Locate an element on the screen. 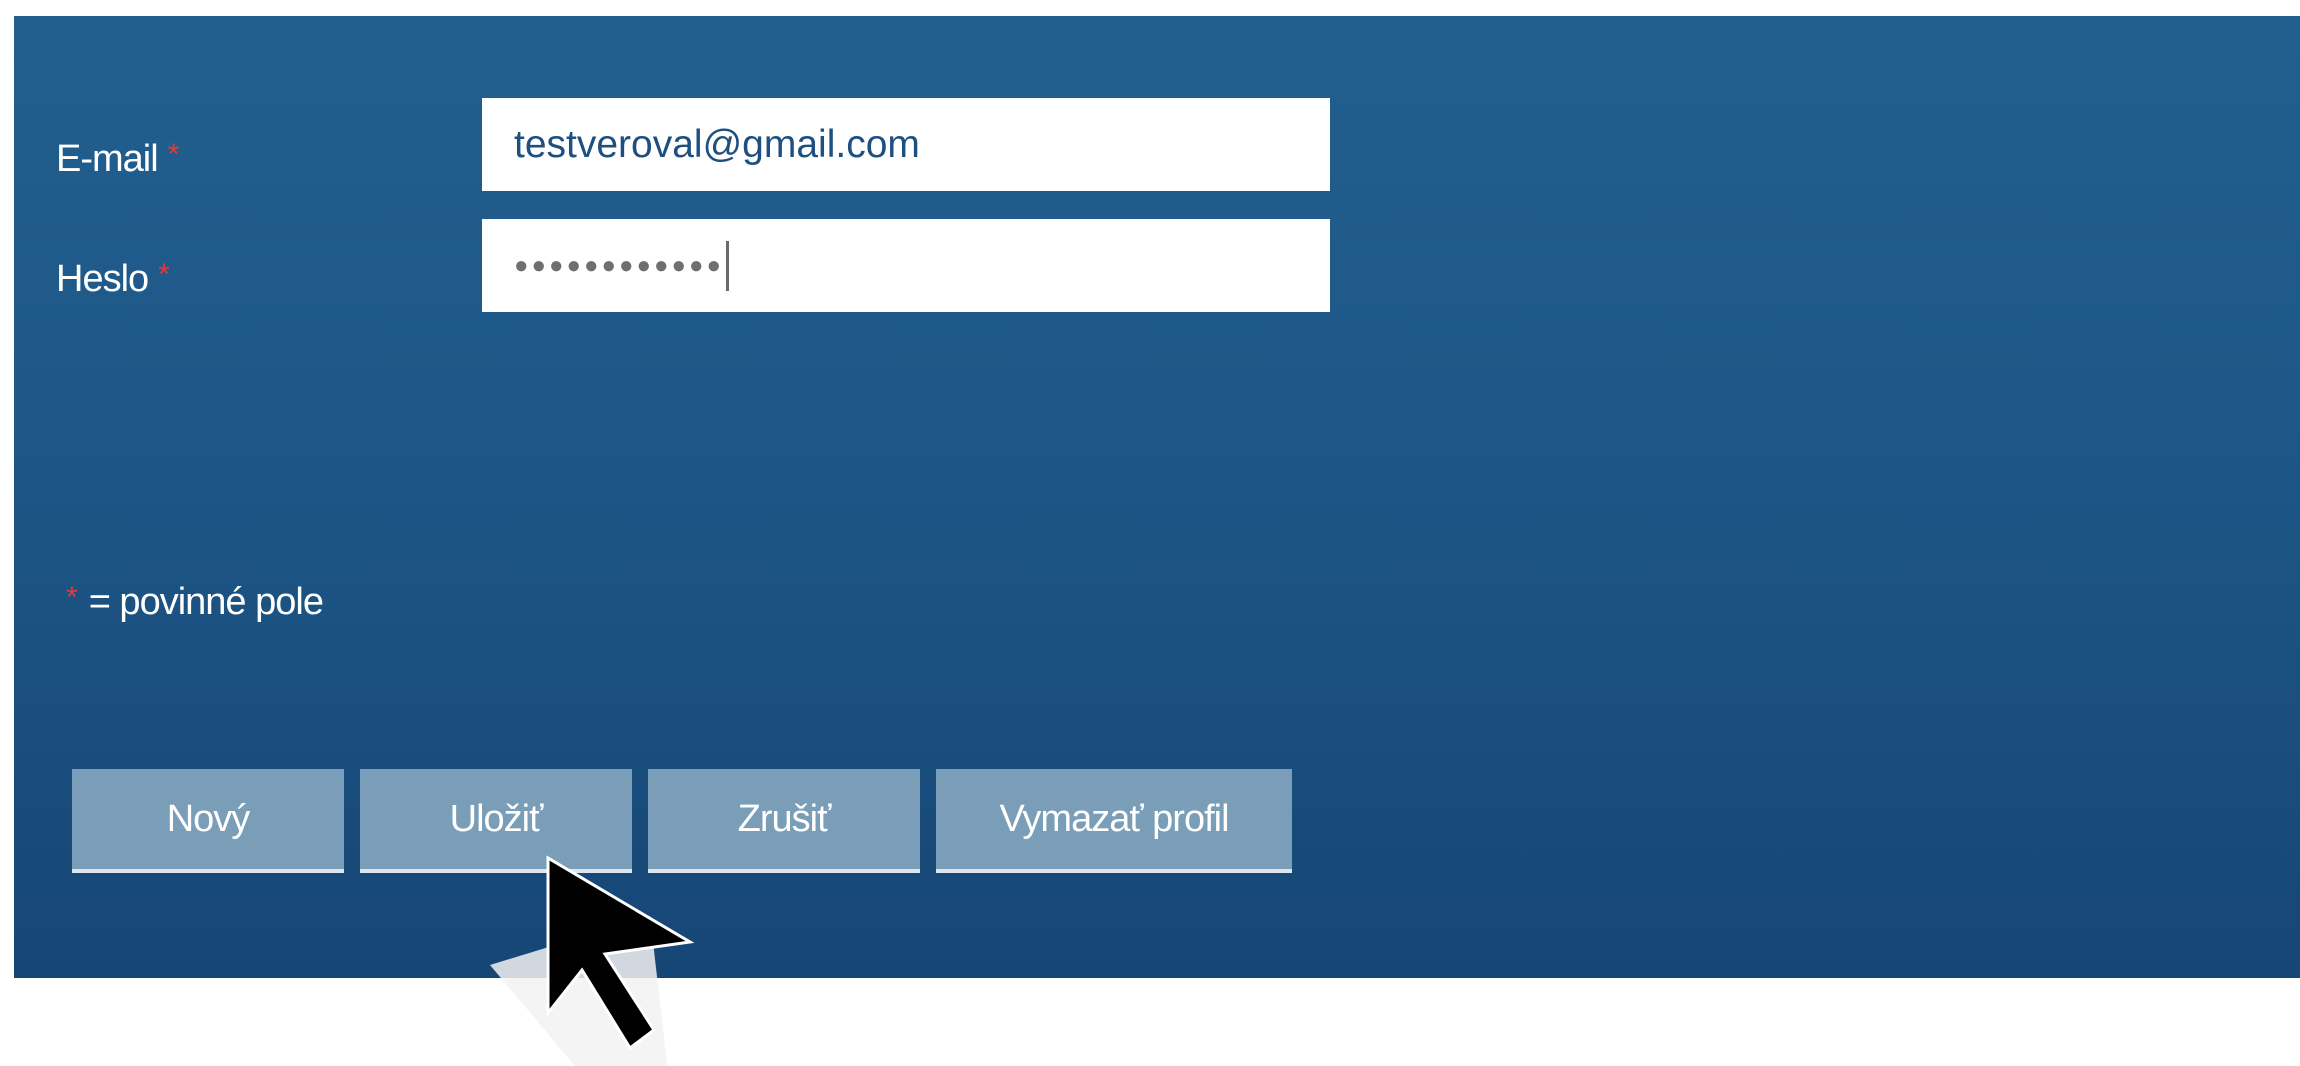 The width and height of the screenshot is (2300, 1066). legend-text: = povinné pole is located at coordinates (206, 602).